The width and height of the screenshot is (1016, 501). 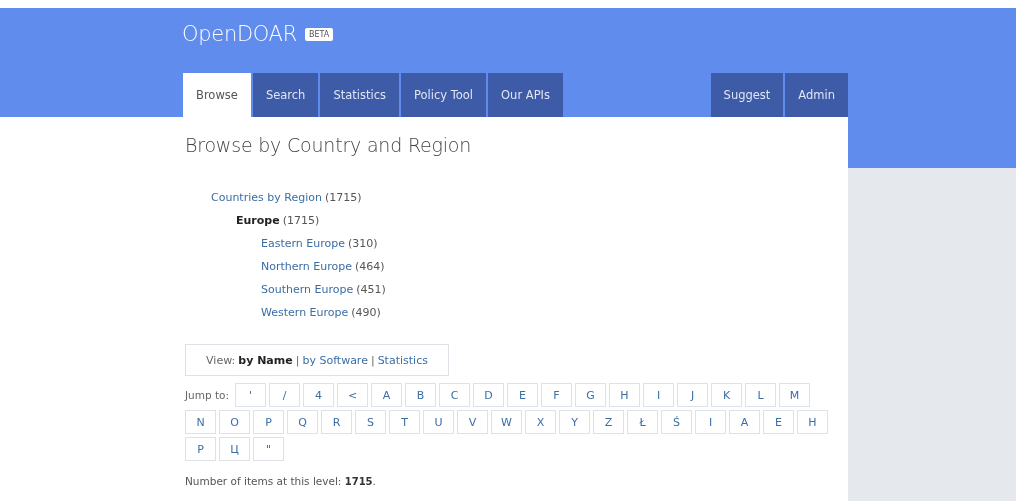 I want to click on tree-item: Europe, so click(x=258, y=220).